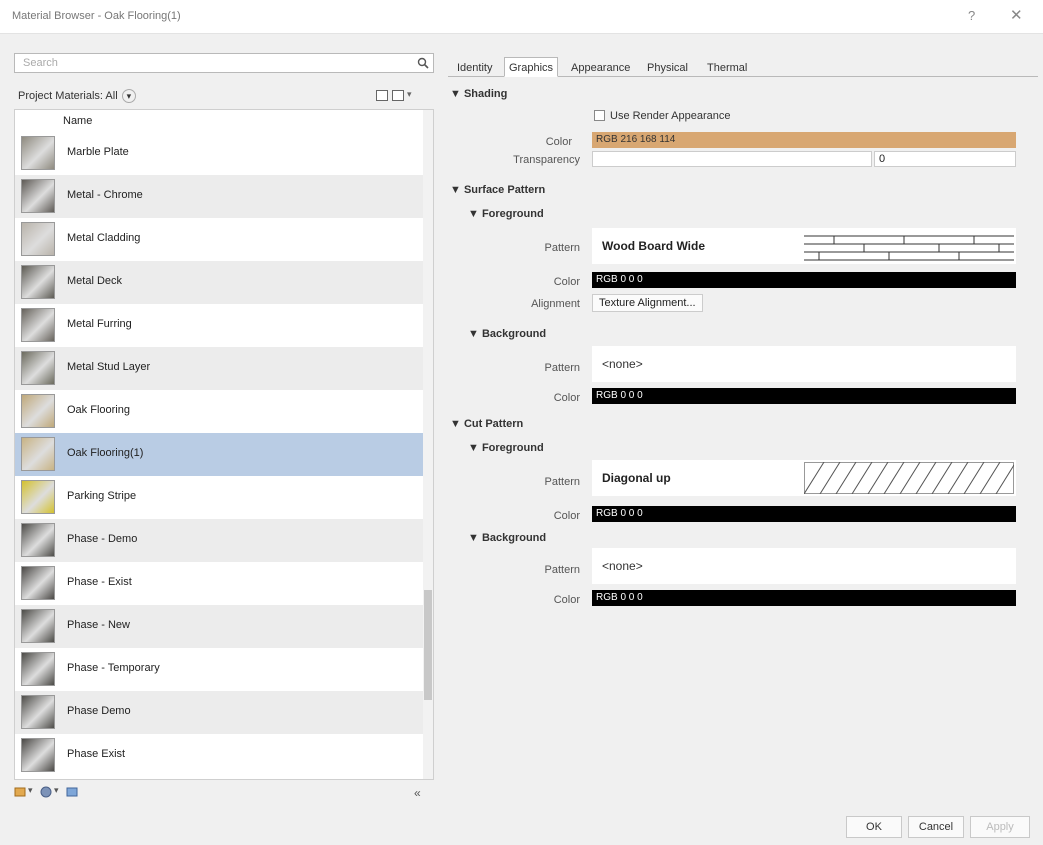 The width and height of the screenshot is (1043, 845). I want to click on cut-bg-pattern-value: <none>, so click(622, 566).